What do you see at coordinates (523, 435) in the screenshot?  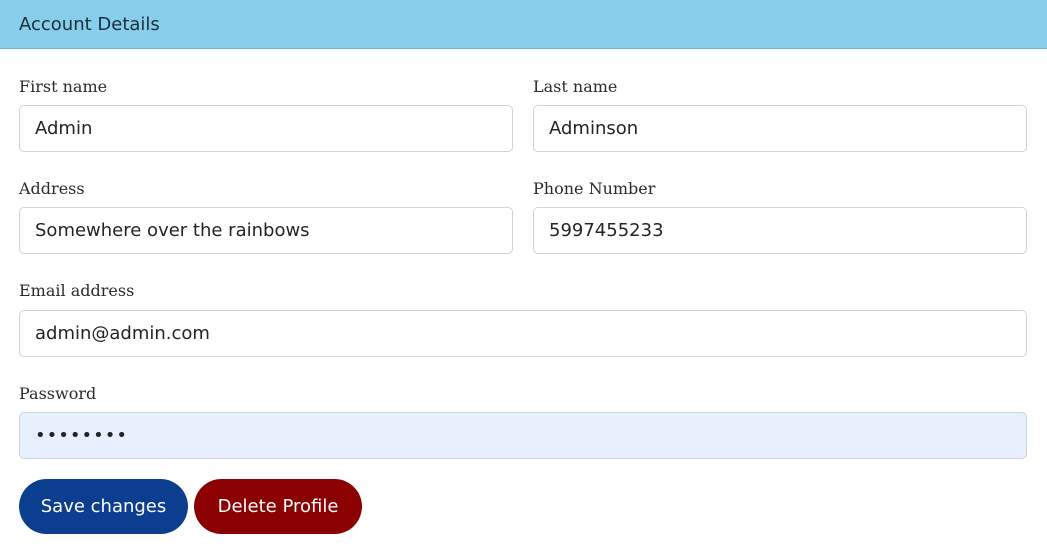 I see `password-input` at bounding box center [523, 435].